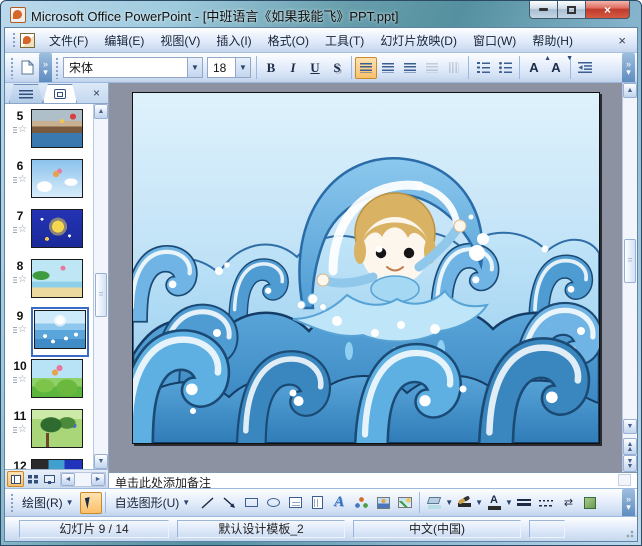 This screenshot has width=642, height=546. Describe the element at coordinates (317, 503) in the screenshot. I see `vertical-text-box-button` at that location.